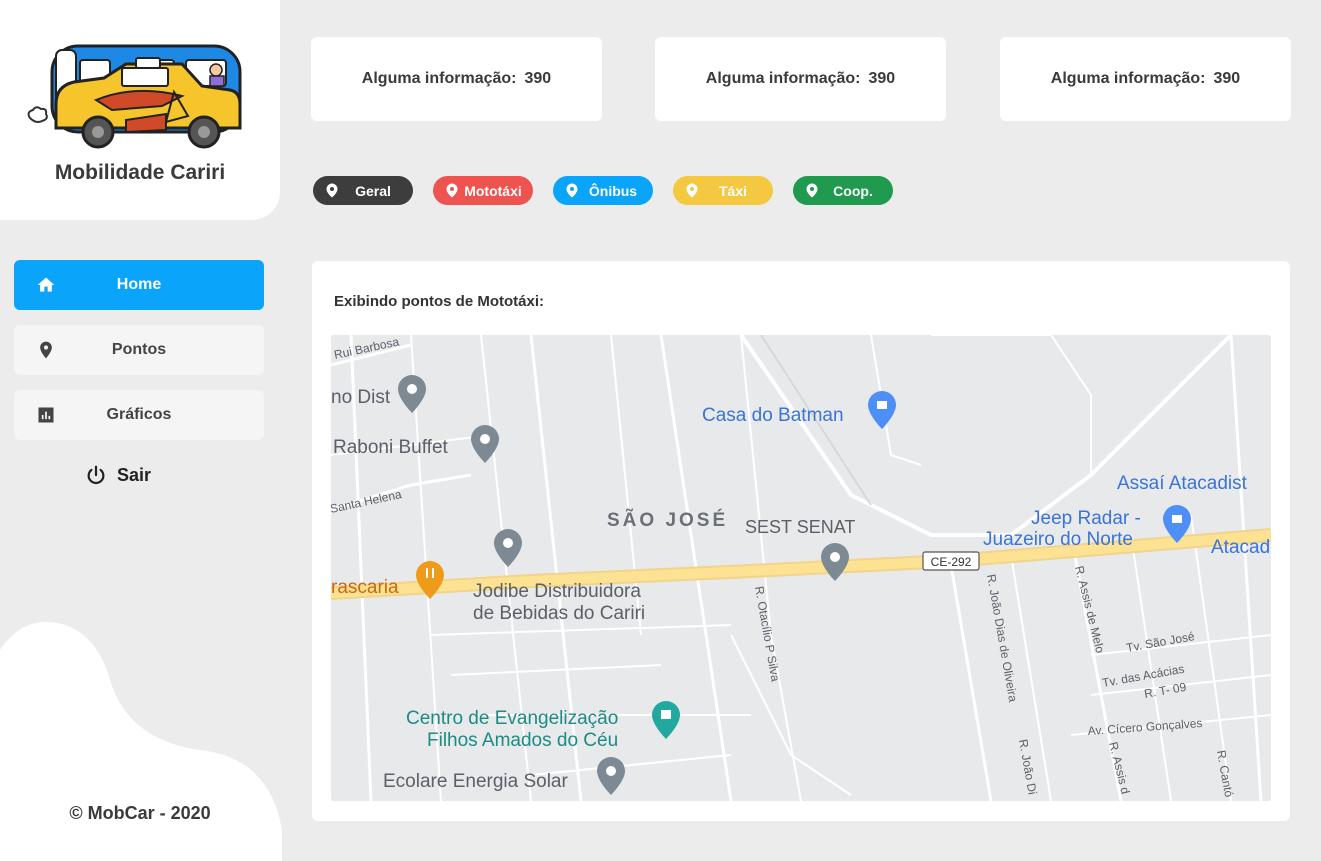 The height and width of the screenshot is (861, 1321). Describe the element at coordinates (361, 397) in the screenshot. I see `map-label-poi: no Dist` at that location.